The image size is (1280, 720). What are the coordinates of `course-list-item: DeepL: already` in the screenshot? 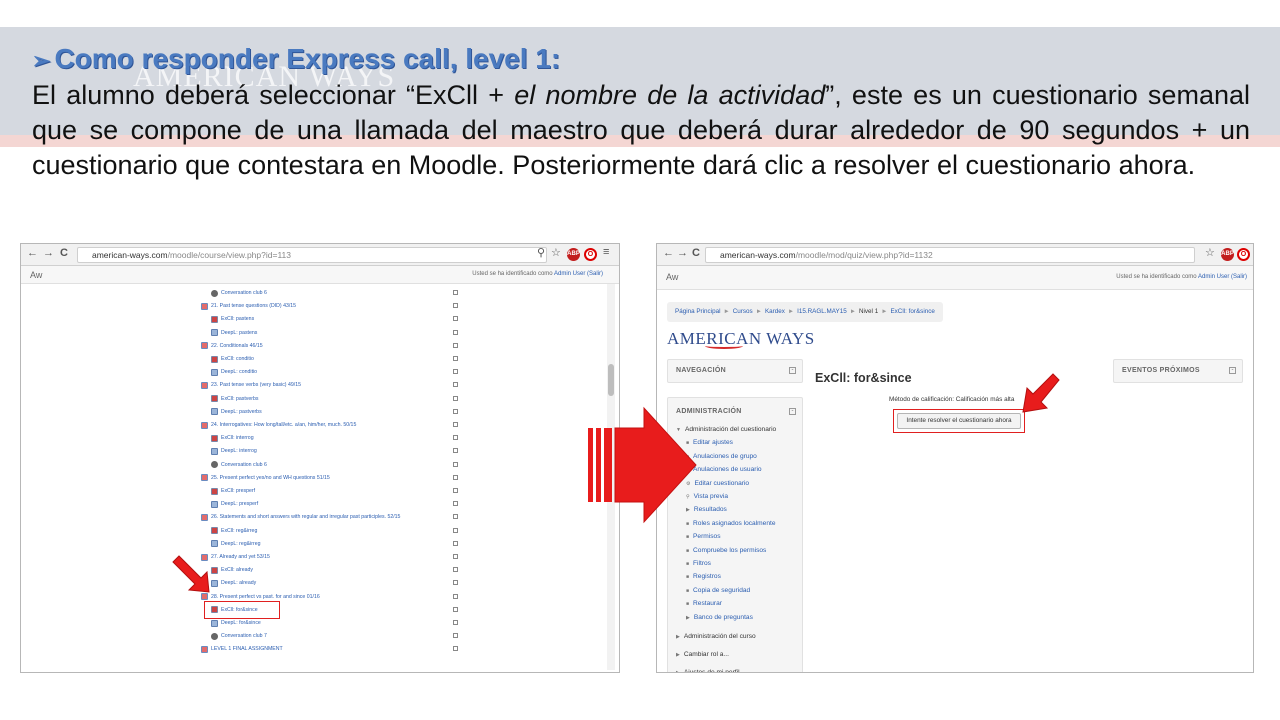 It's located at (233, 583).